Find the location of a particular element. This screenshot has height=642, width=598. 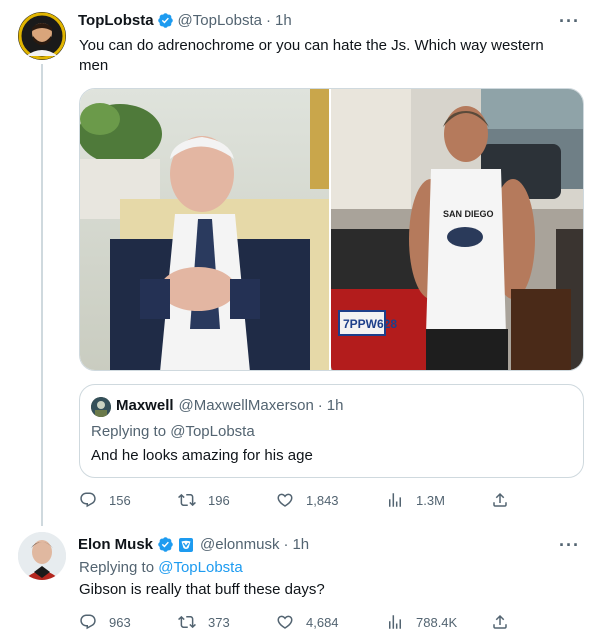

tweet-actions: 156 196 1,843 1.3M is located at coordinates (300, 500).